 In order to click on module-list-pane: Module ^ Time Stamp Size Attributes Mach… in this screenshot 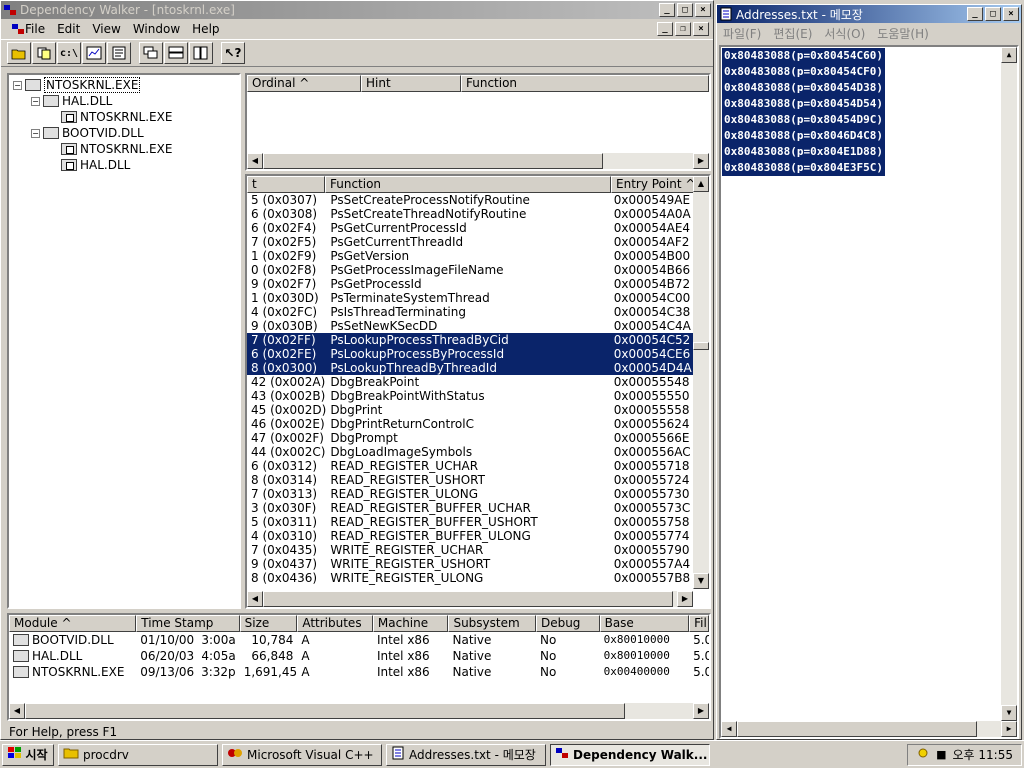, I will do `click(359, 667)`.